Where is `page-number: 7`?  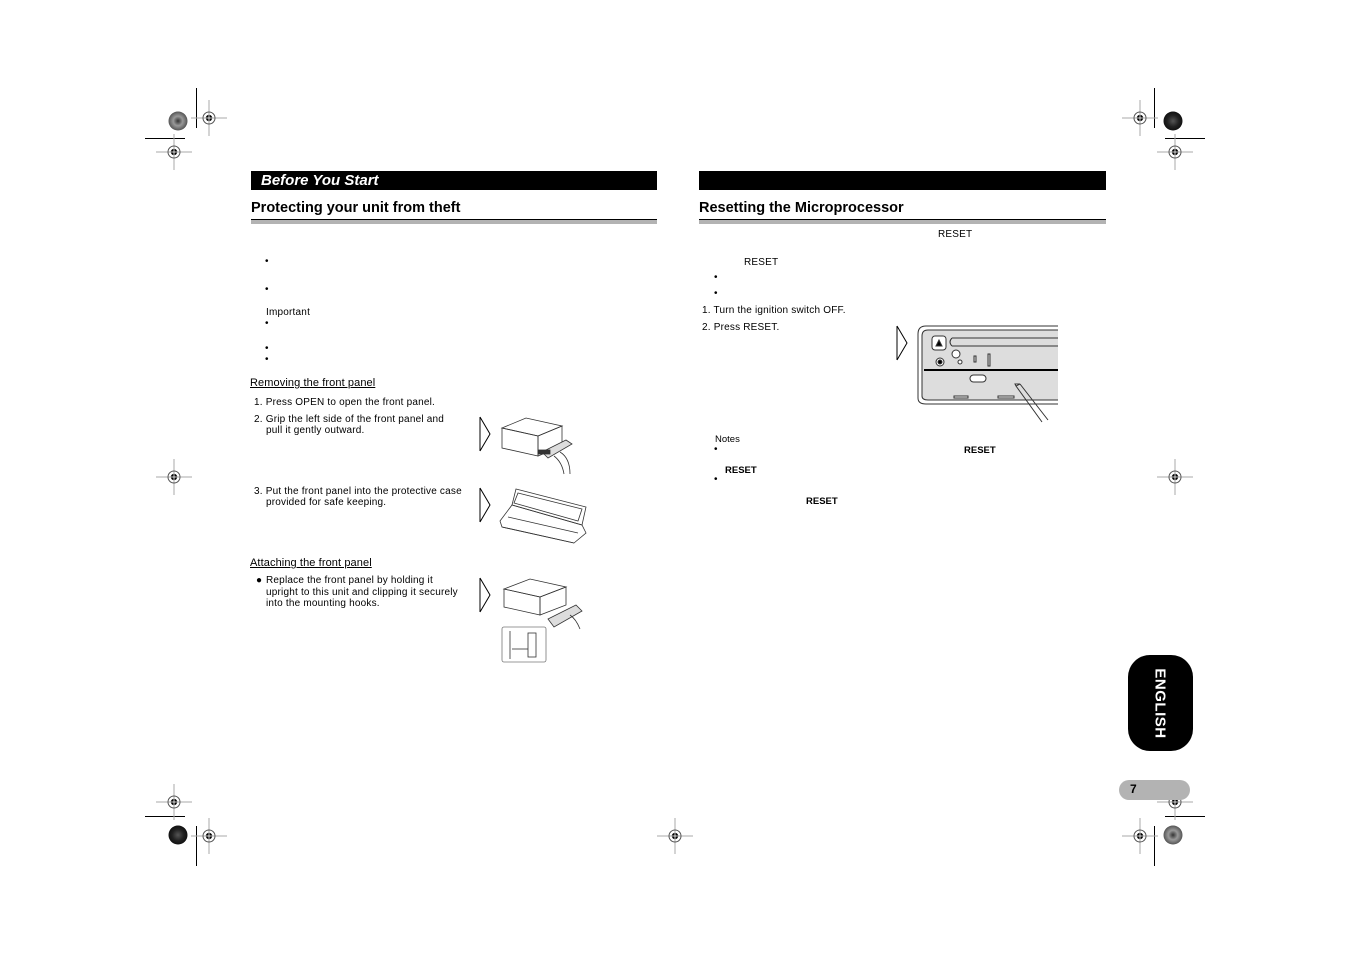
page-number: 7 is located at coordinates (1133, 789).